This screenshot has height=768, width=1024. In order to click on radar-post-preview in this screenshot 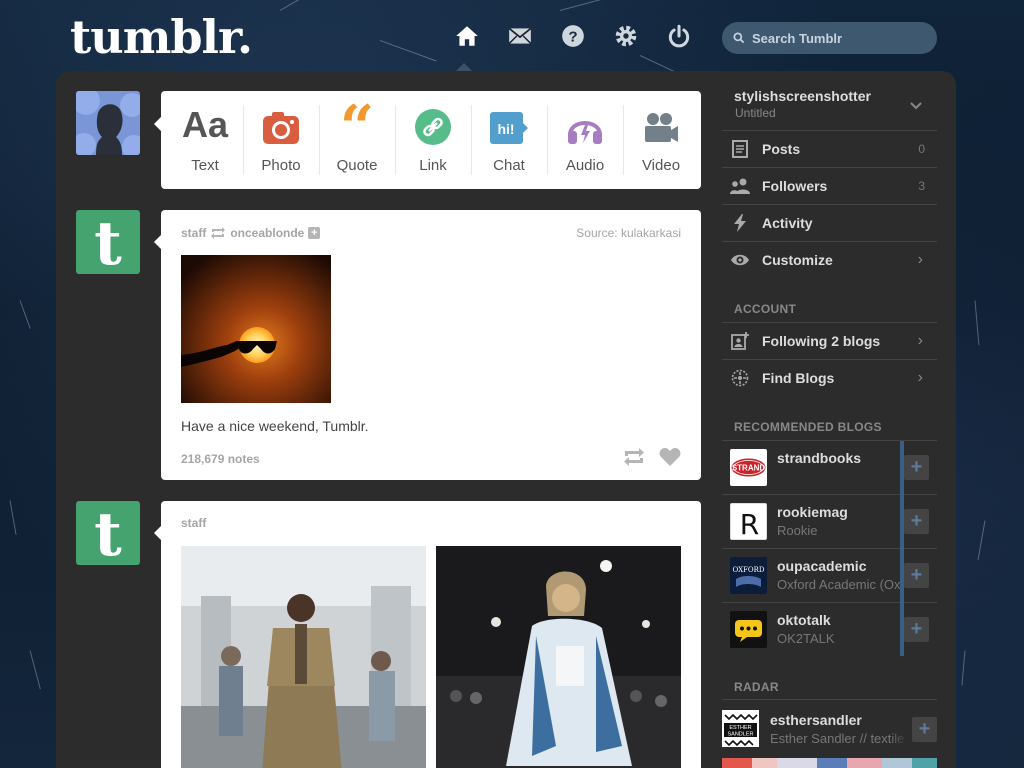, I will do `click(829, 763)`.